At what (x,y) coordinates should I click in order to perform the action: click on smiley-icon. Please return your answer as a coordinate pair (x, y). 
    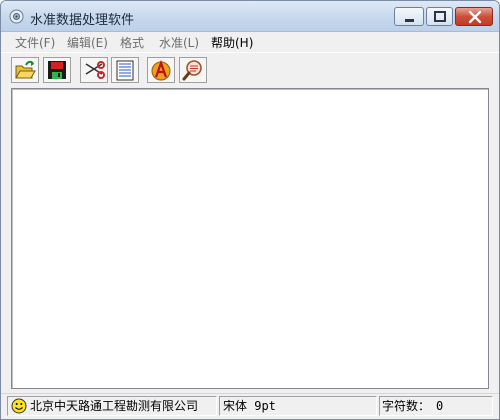
    Looking at the image, I should click on (19, 406).